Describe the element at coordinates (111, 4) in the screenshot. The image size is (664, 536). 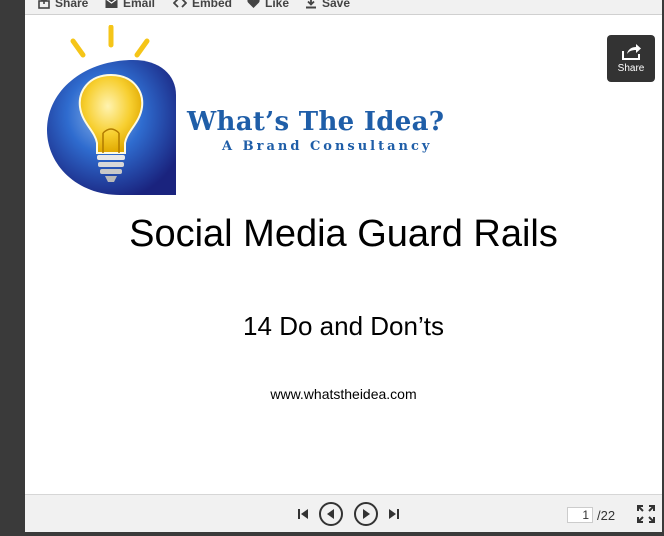
I see `envelope-icon` at that location.